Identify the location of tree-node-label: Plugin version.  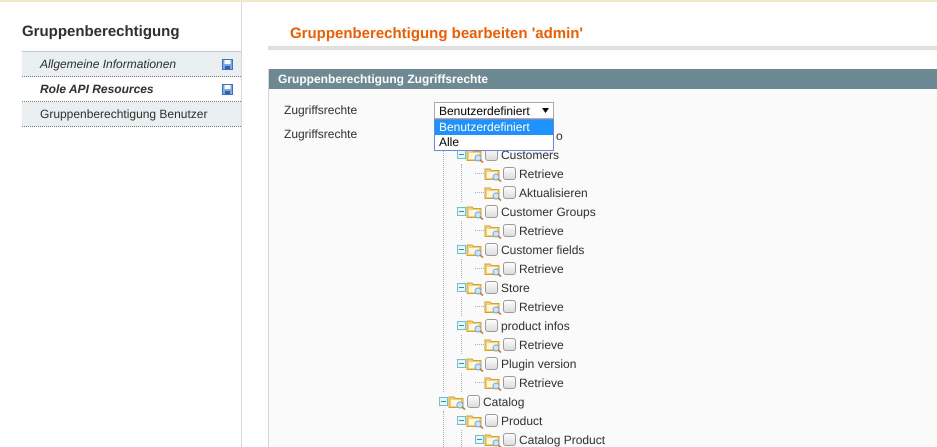
(538, 363).